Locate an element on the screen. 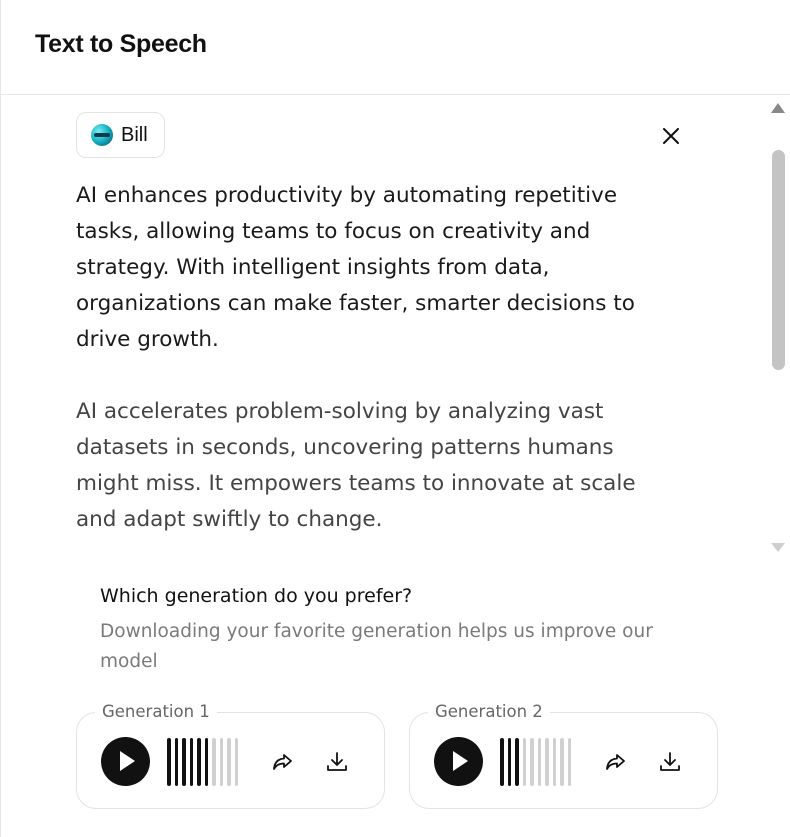 The image size is (790, 837). scrollbar-thumb is located at coordinates (778, 260).